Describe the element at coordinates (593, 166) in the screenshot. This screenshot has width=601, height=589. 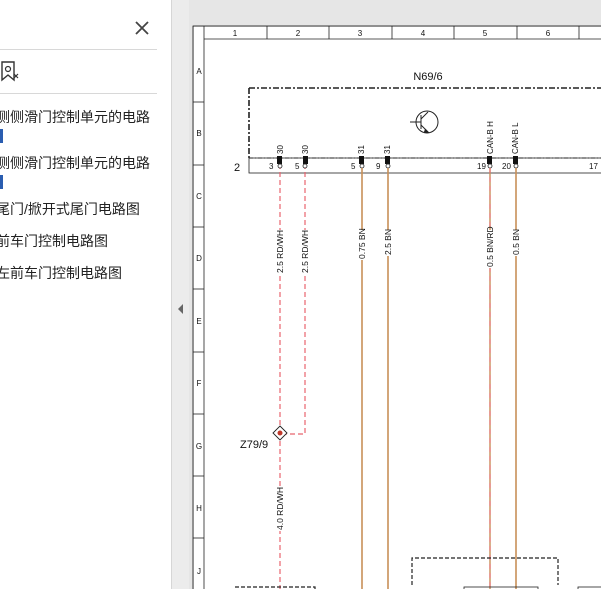
I see `pin-number: 17` at that location.